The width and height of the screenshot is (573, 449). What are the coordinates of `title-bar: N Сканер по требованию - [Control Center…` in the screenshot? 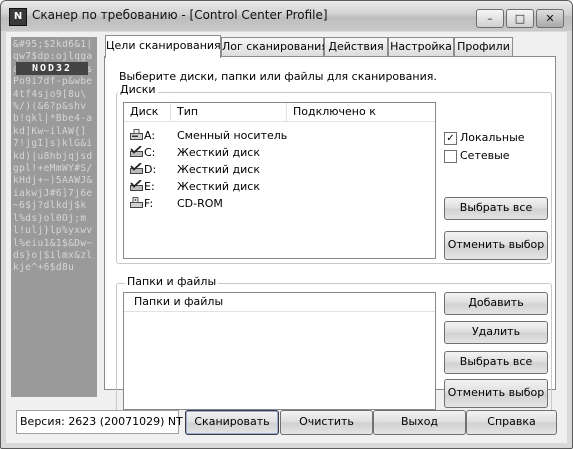 It's located at (286, 16).